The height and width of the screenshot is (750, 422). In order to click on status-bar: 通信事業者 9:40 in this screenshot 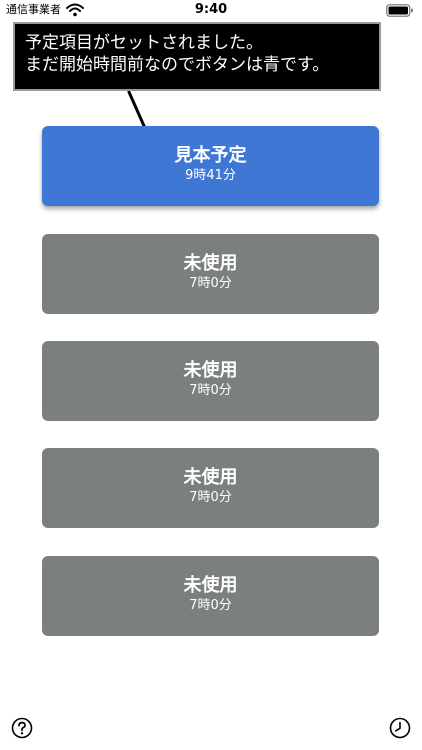, I will do `click(211, 11)`.